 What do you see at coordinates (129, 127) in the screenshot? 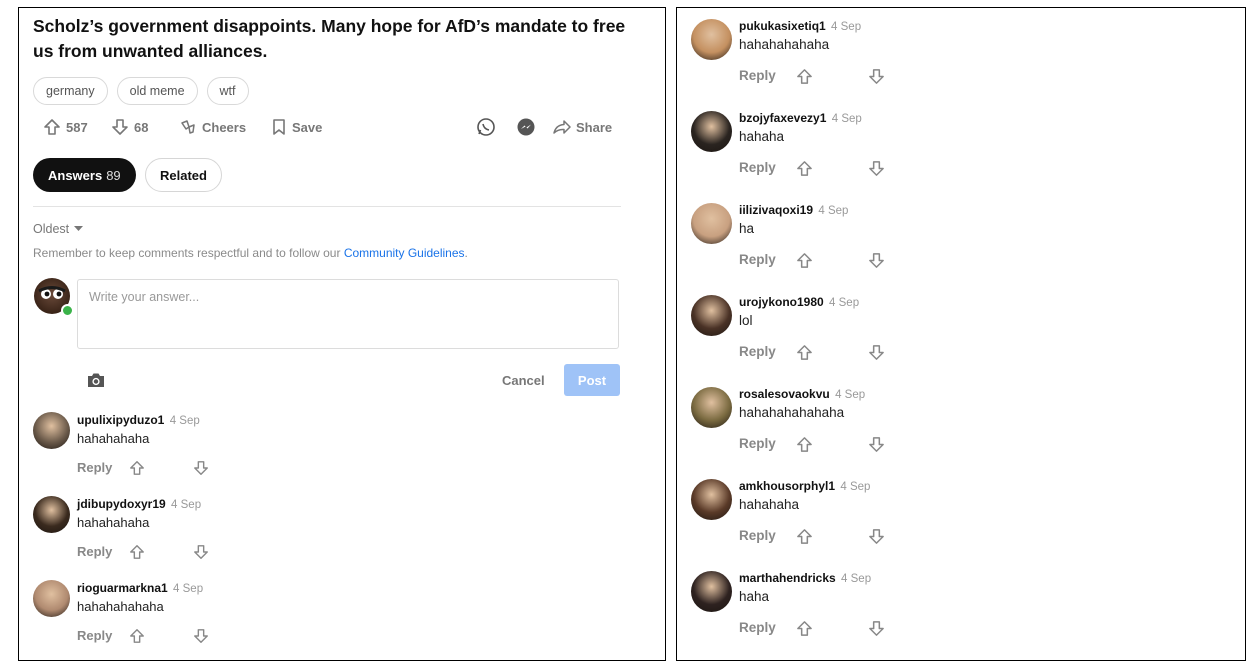
I see `downvote-button: 68` at bounding box center [129, 127].